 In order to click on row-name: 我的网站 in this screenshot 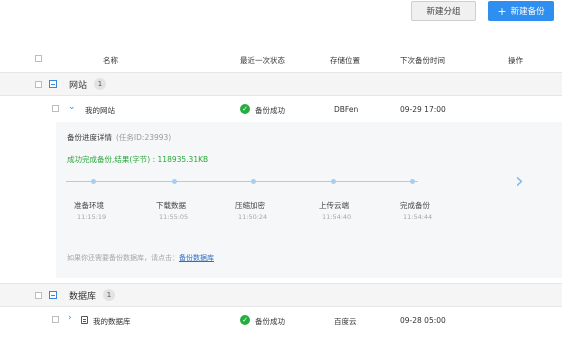, I will do `click(100, 110)`.